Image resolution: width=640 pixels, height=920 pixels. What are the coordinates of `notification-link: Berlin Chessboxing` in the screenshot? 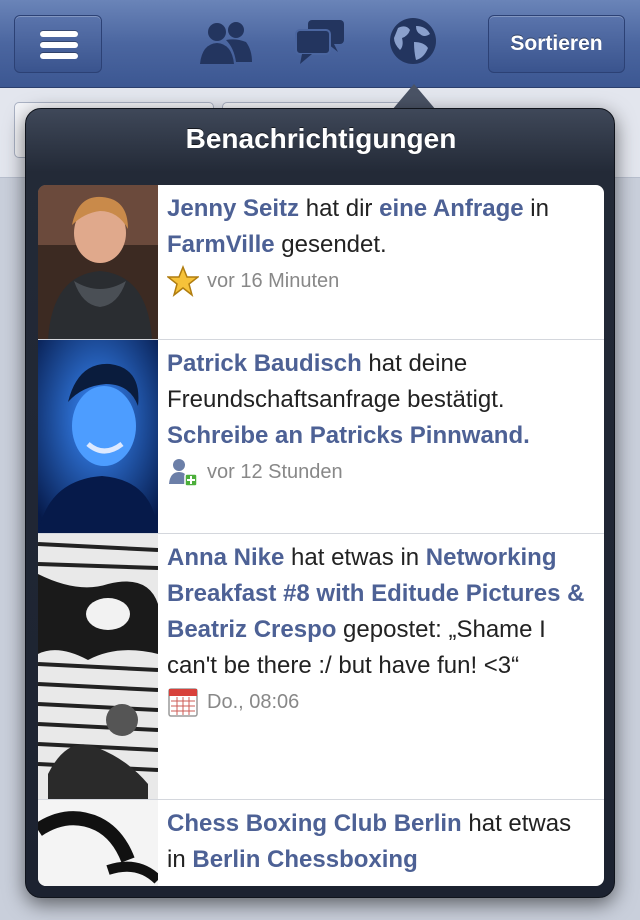 It's located at (304, 859).